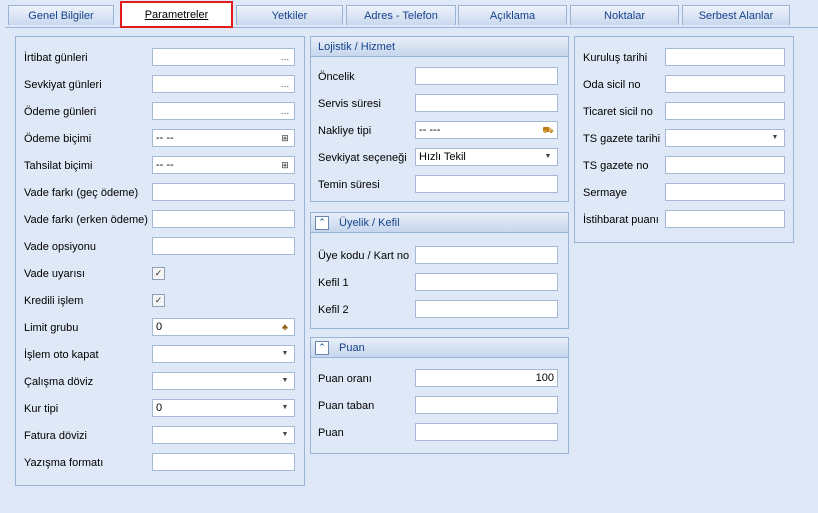  I want to click on tab-aciklama: Açıklama, so click(512, 15).